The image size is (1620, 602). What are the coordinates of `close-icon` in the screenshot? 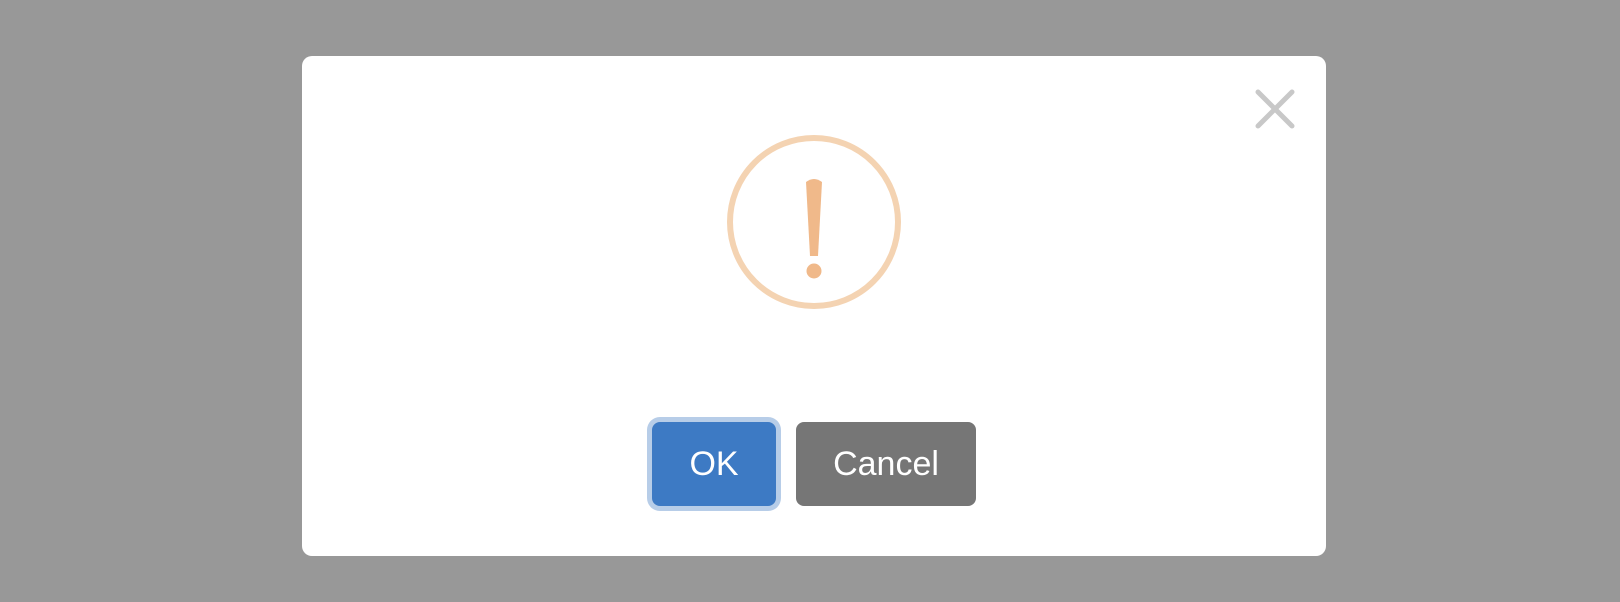 It's located at (1275, 109).